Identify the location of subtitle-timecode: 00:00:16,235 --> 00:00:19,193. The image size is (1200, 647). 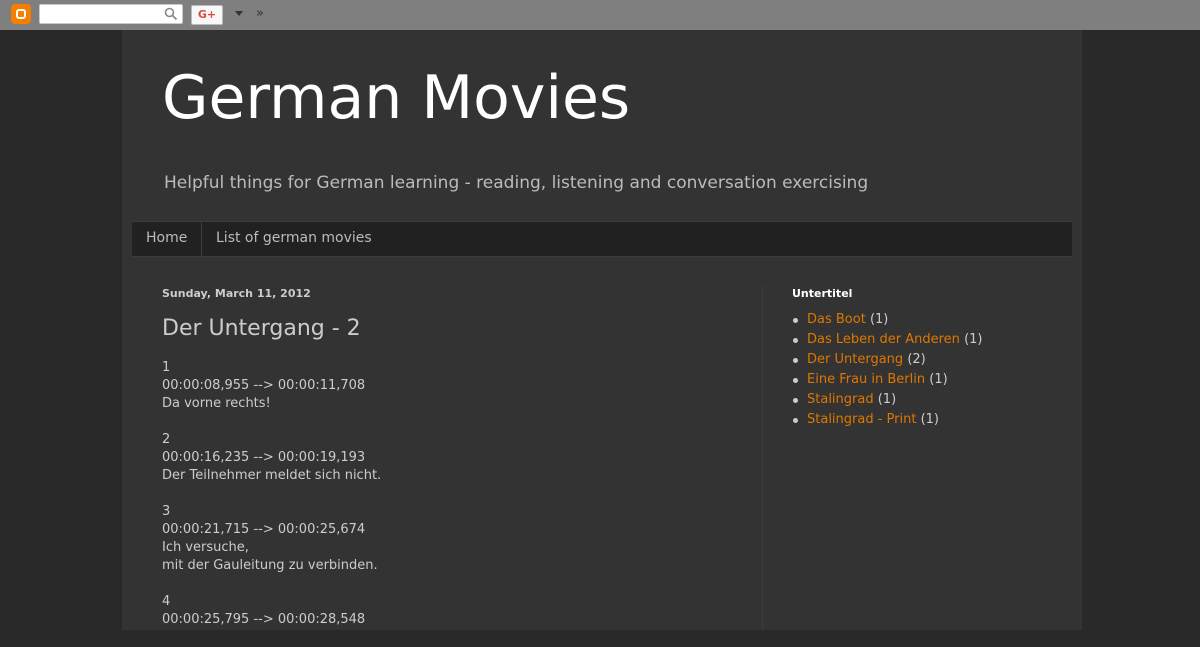
(264, 457).